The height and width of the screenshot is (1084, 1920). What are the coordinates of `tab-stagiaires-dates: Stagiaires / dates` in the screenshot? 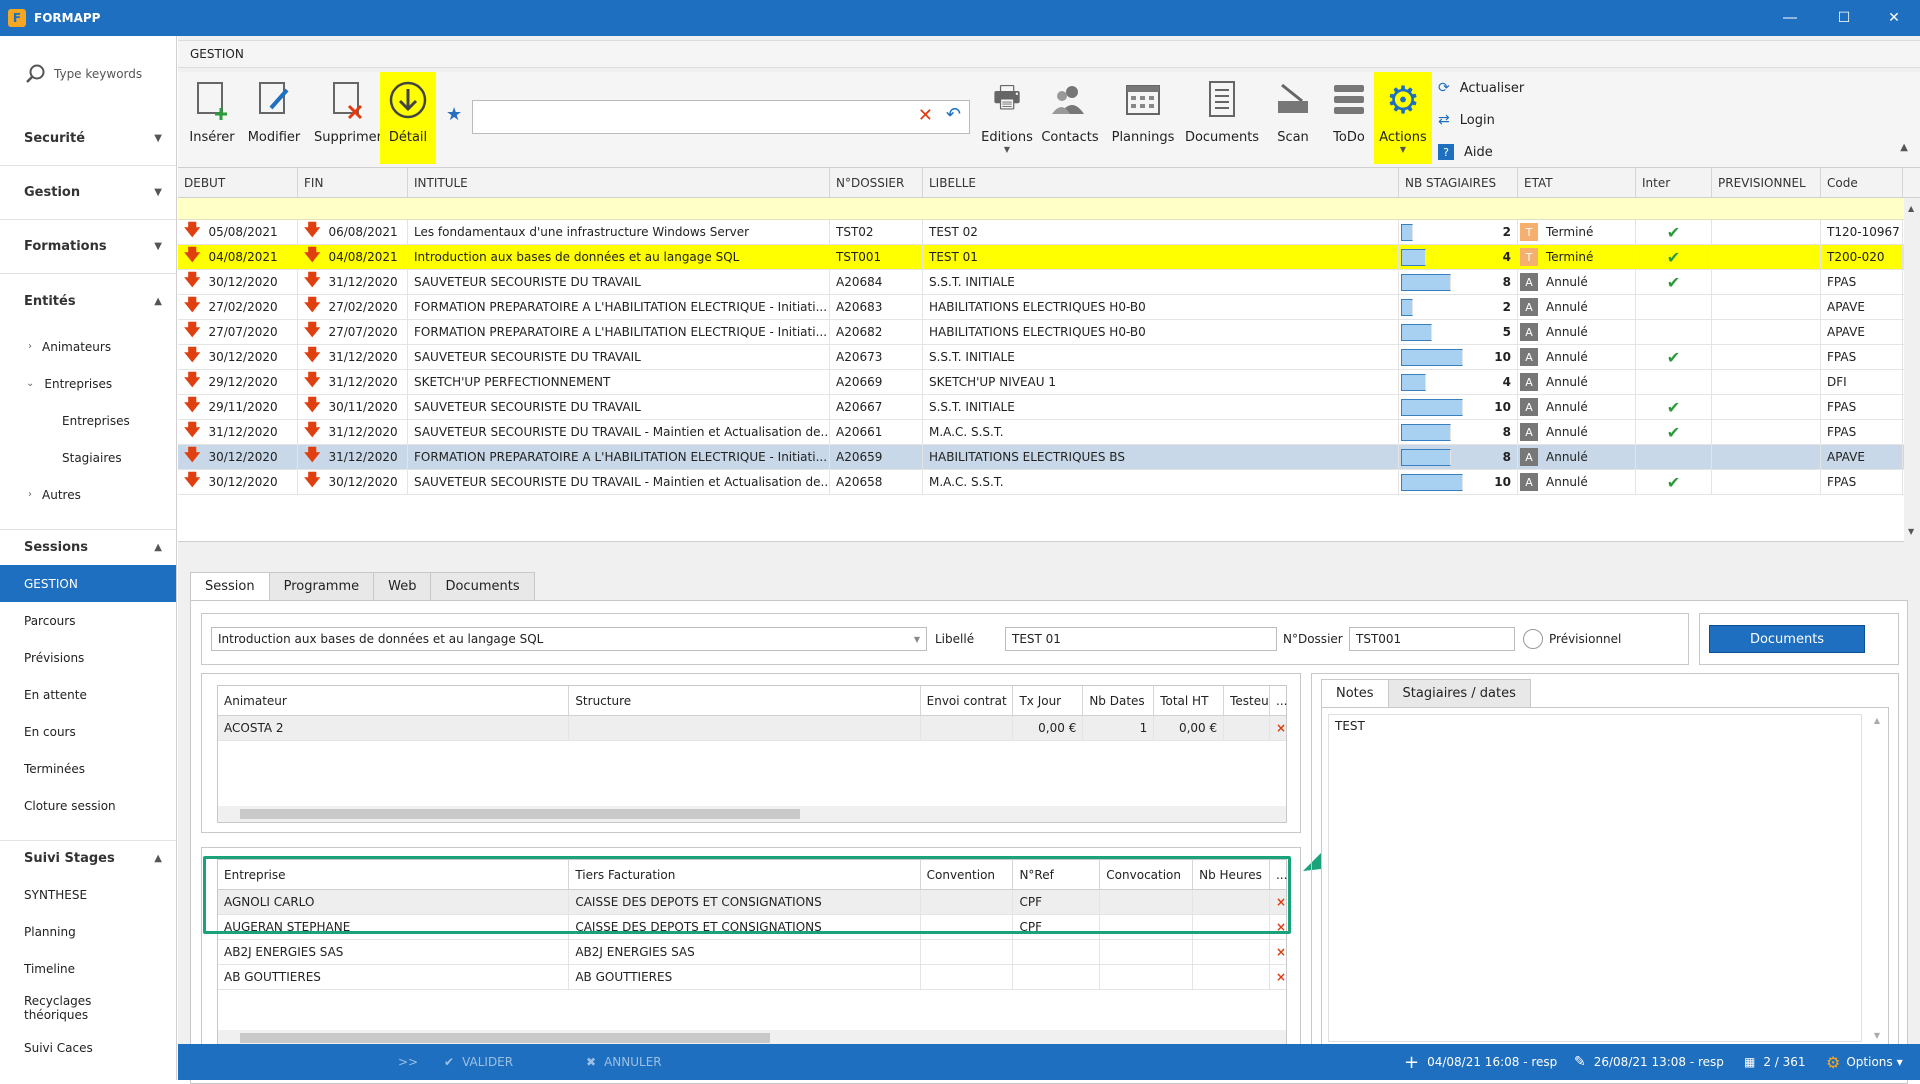 It's located at (1459, 693).